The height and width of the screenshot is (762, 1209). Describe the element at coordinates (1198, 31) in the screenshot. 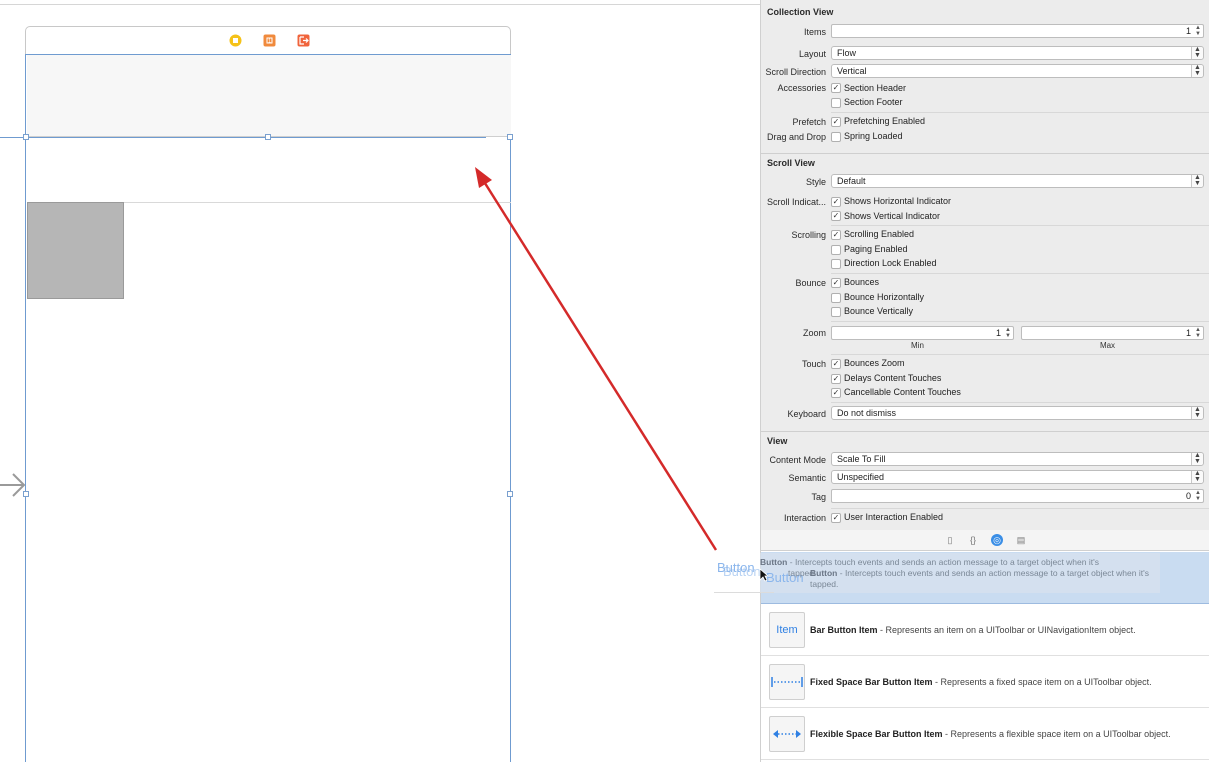

I see `items-stepper-icon: ▲ ▼` at that location.